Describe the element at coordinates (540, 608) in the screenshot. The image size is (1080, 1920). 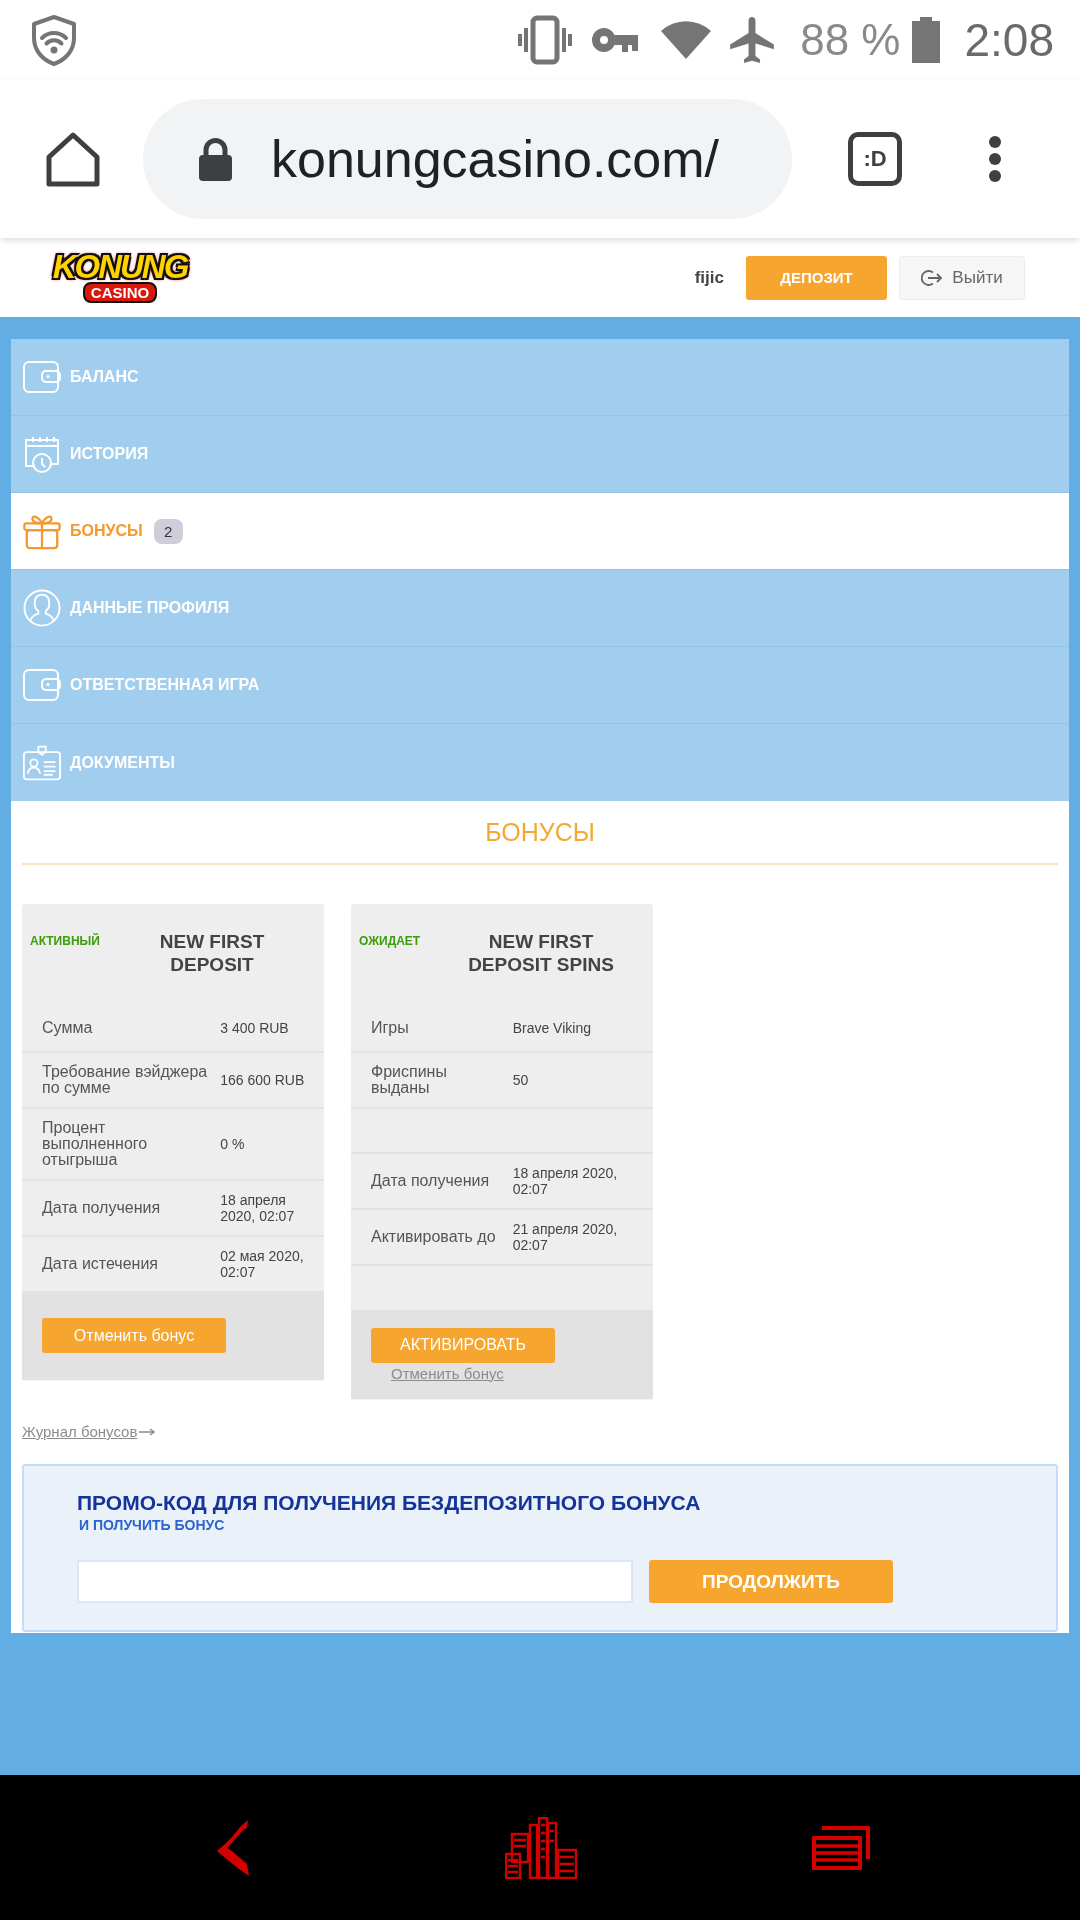
I see `menu-item: ДАННЫЕ ПРОФИЛЯ` at that location.